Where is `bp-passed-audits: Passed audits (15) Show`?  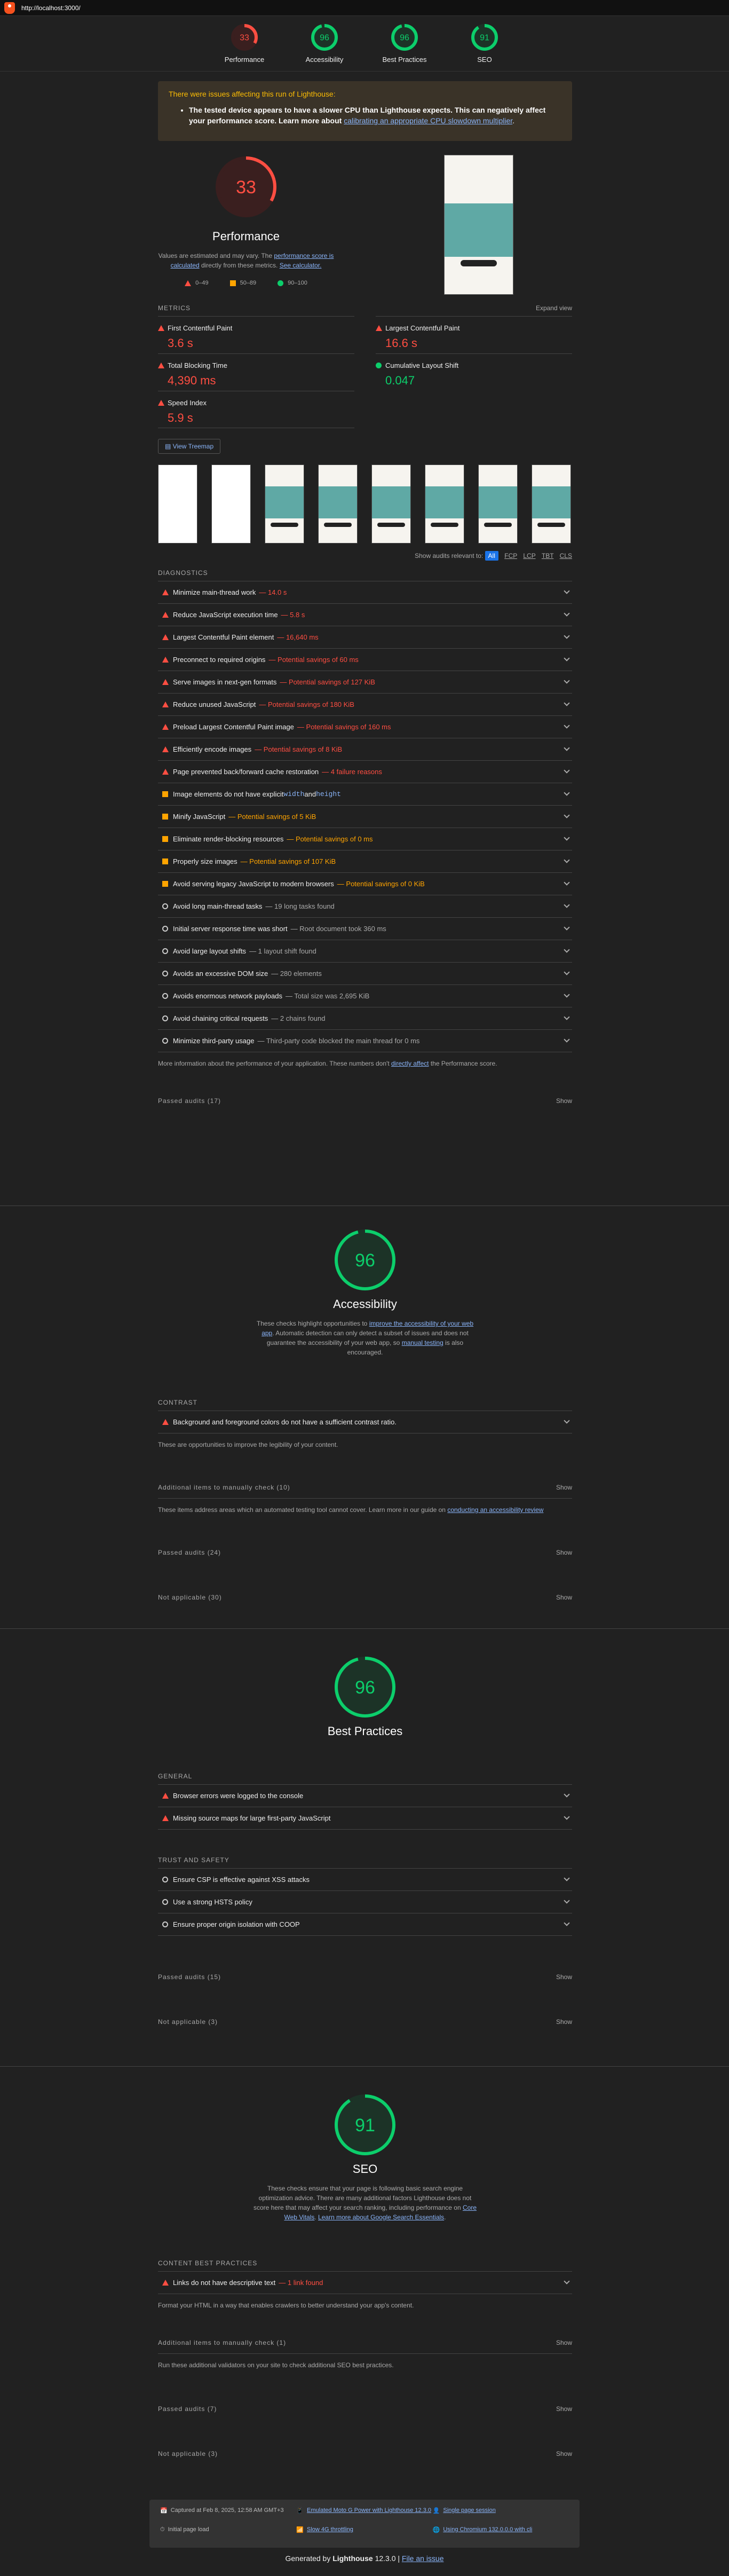
bp-passed-audits: Passed audits (15) Show is located at coordinates (365, 1977).